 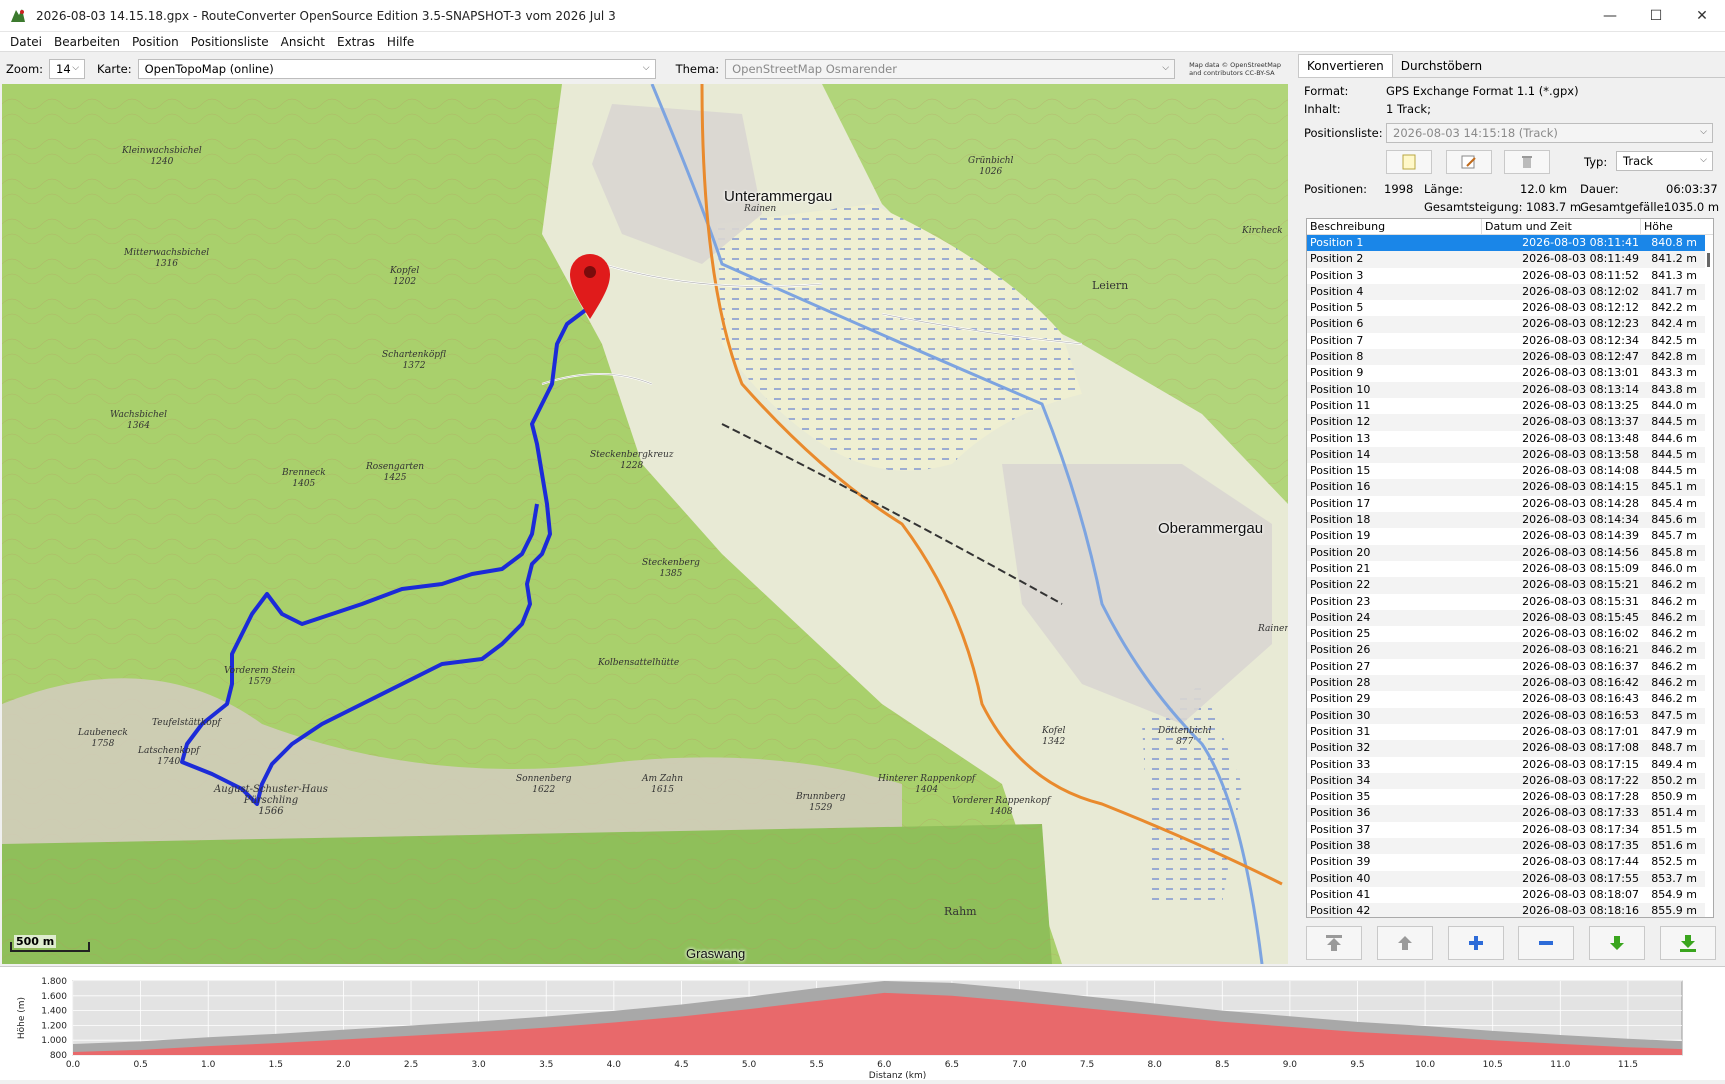 I want to click on table-row: Position 242026-08-03 08:15:45846.2 m, so click(x=1510, y=618).